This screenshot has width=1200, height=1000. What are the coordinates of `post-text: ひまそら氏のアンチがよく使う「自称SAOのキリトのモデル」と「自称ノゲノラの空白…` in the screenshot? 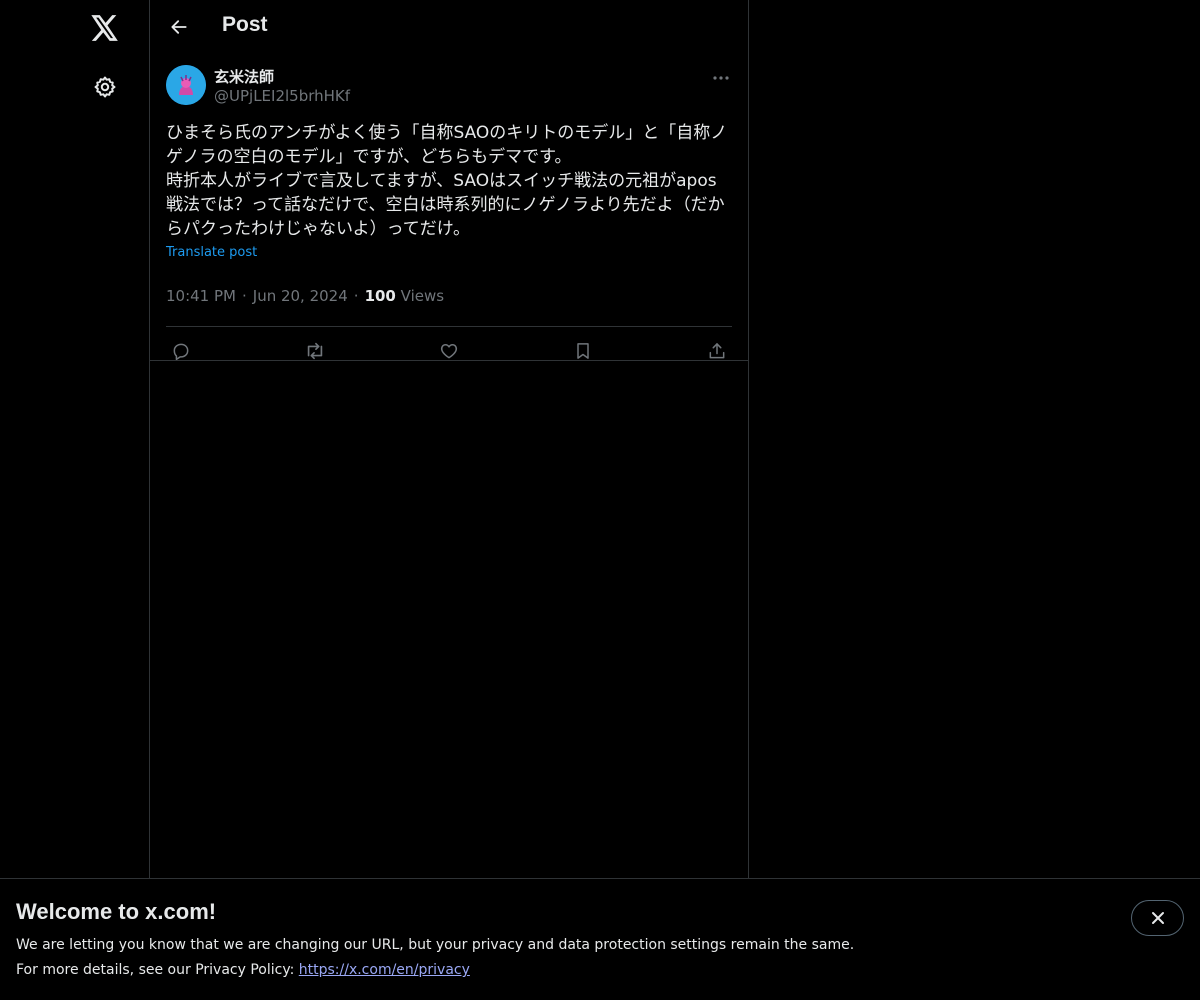 It's located at (447, 181).